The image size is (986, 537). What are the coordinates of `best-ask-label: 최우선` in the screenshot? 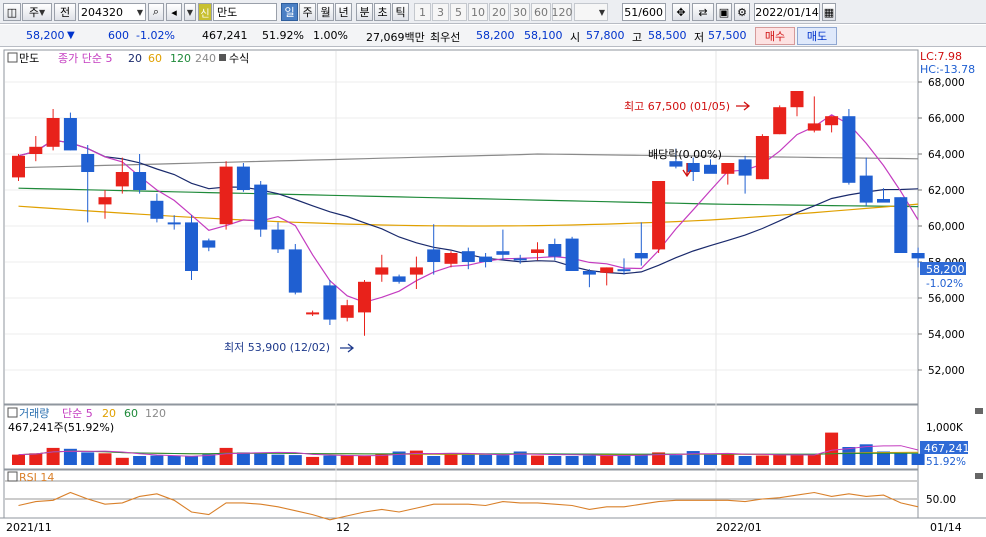 It's located at (445, 37).